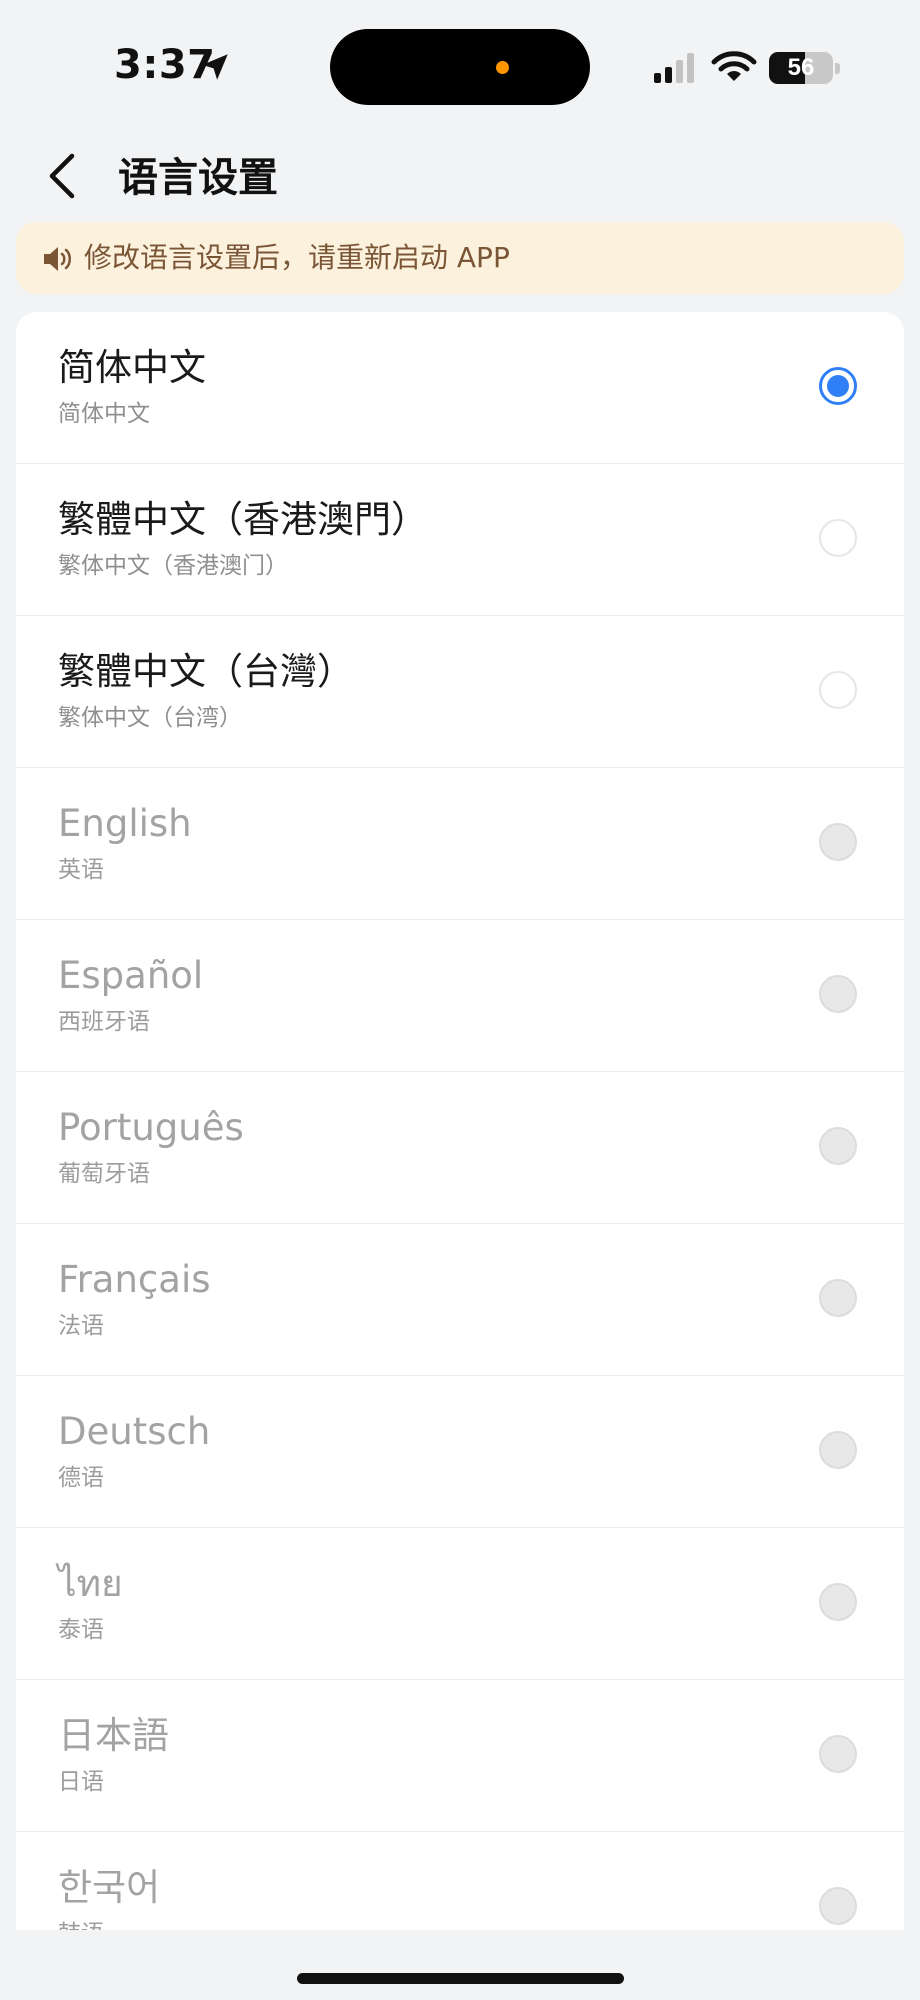 This screenshot has height=2000, width=920. I want to click on language-name: English, so click(125, 823).